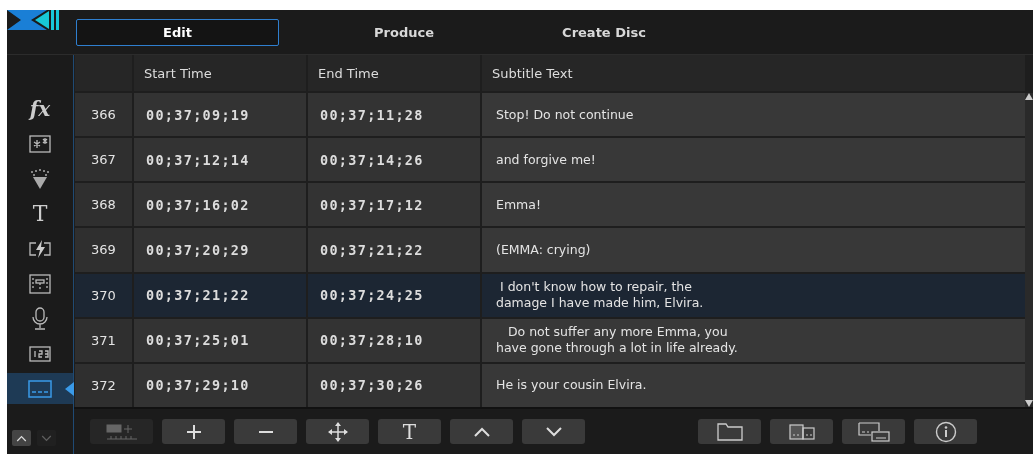 The height and width of the screenshot is (454, 1033). Describe the element at coordinates (103, 385) in the screenshot. I see `row-number: 372` at that location.